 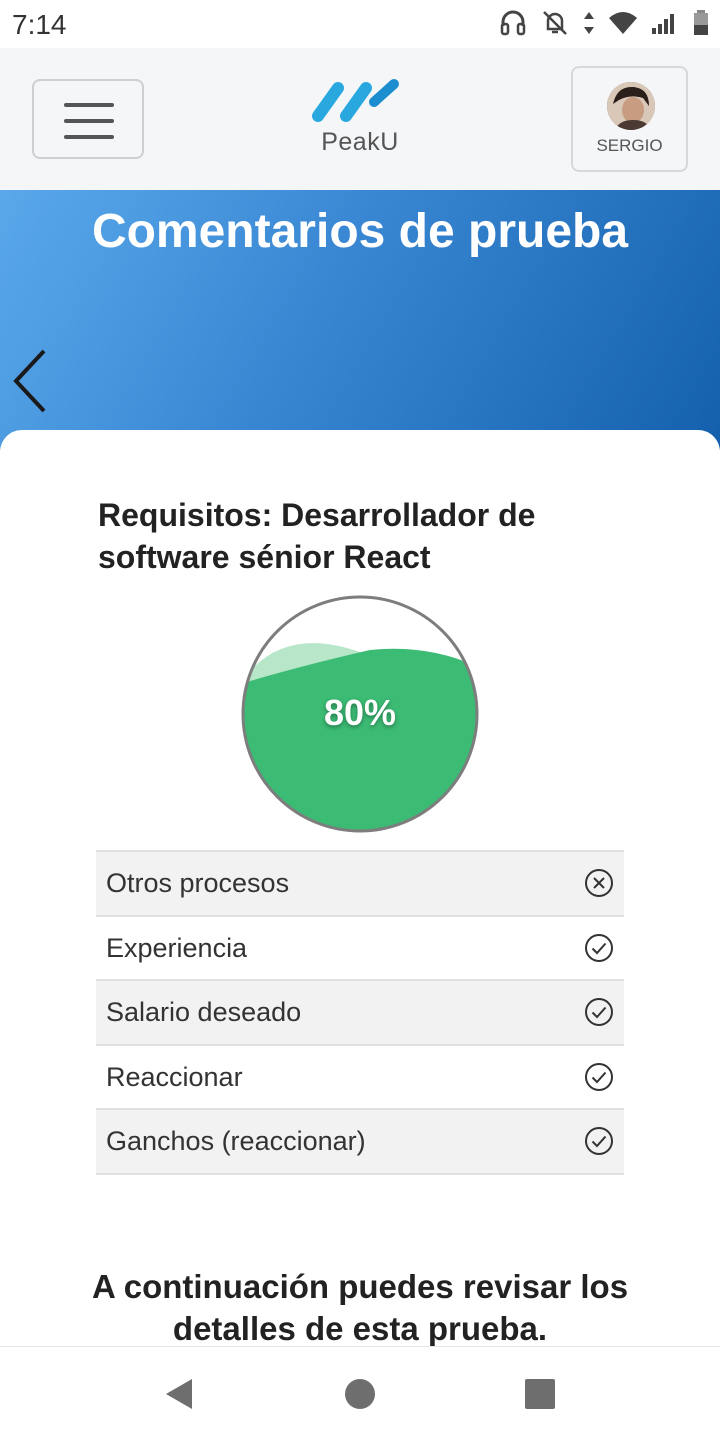 I want to click on nav-back-button, so click(x=179, y=1394).